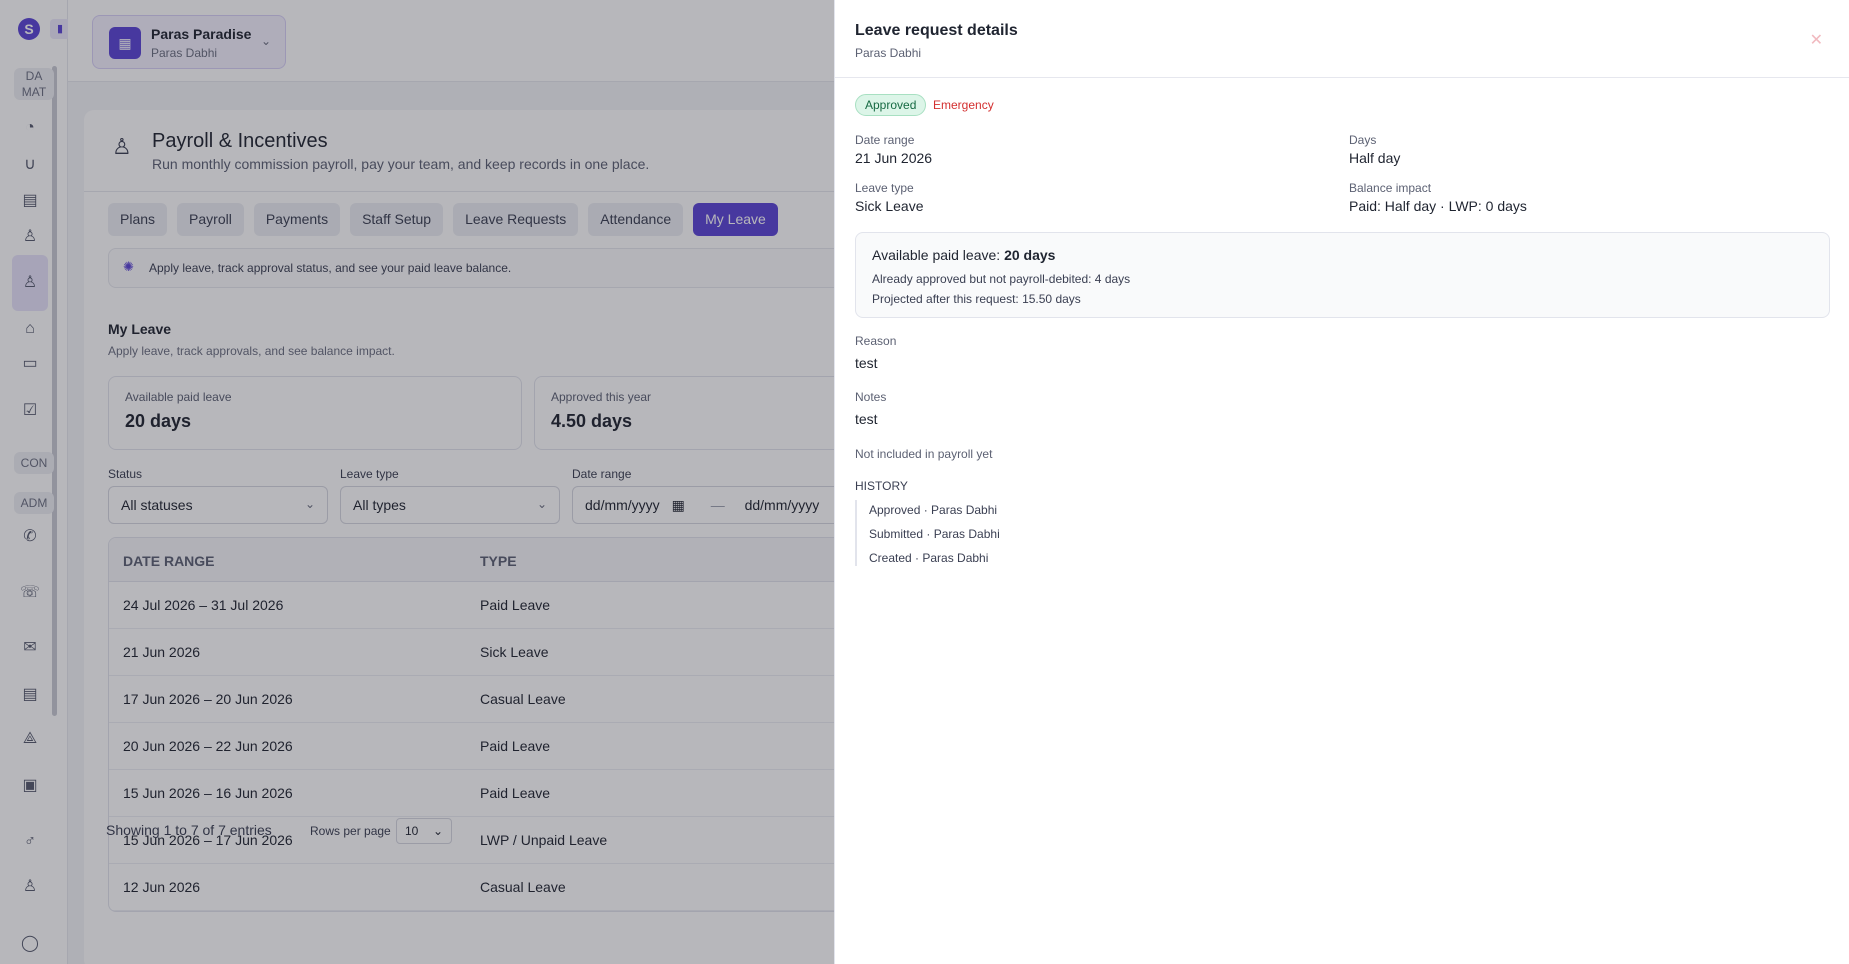 The image size is (1849, 964). What do you see at coordinates (938, 255) in the screenshot?
I see `available-paid-leave-label: Available paid leave:` at bounding box center [938, 255].